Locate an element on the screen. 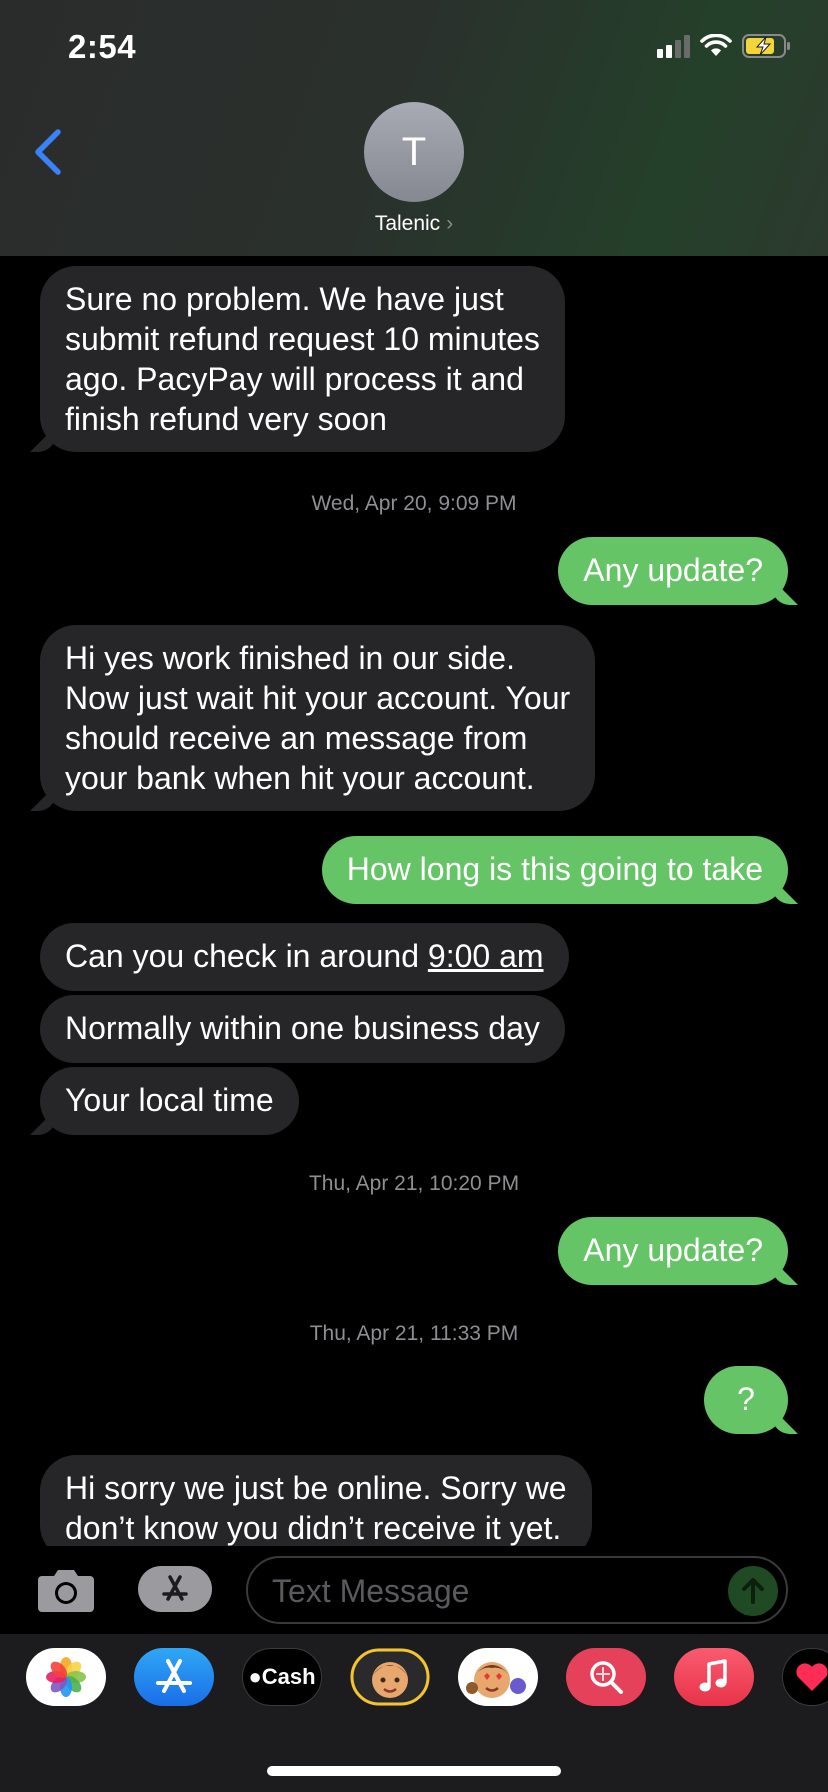 The image size is (828, 1792). message-input-field is located at coordinates (517, 1590).